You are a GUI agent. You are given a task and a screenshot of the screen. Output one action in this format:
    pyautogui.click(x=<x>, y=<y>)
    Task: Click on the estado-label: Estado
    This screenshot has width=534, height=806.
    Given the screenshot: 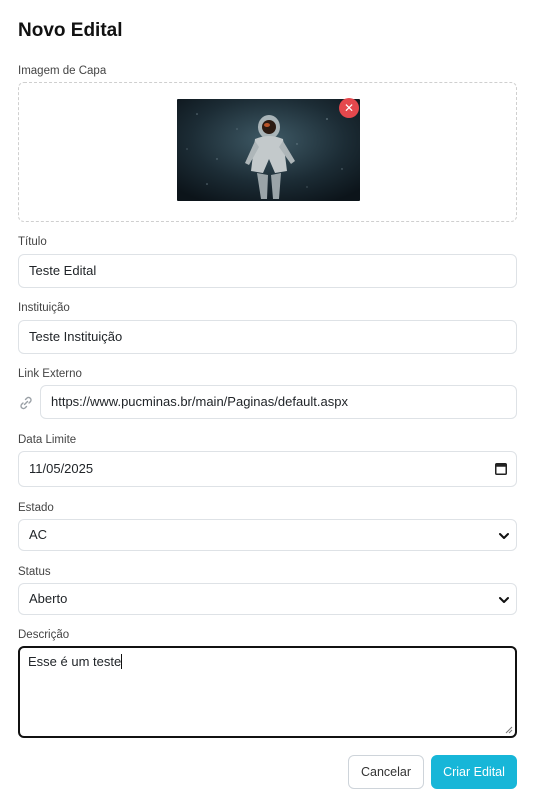 What is the action you would take?
    pyautogui.click(x=36, y=508)
    